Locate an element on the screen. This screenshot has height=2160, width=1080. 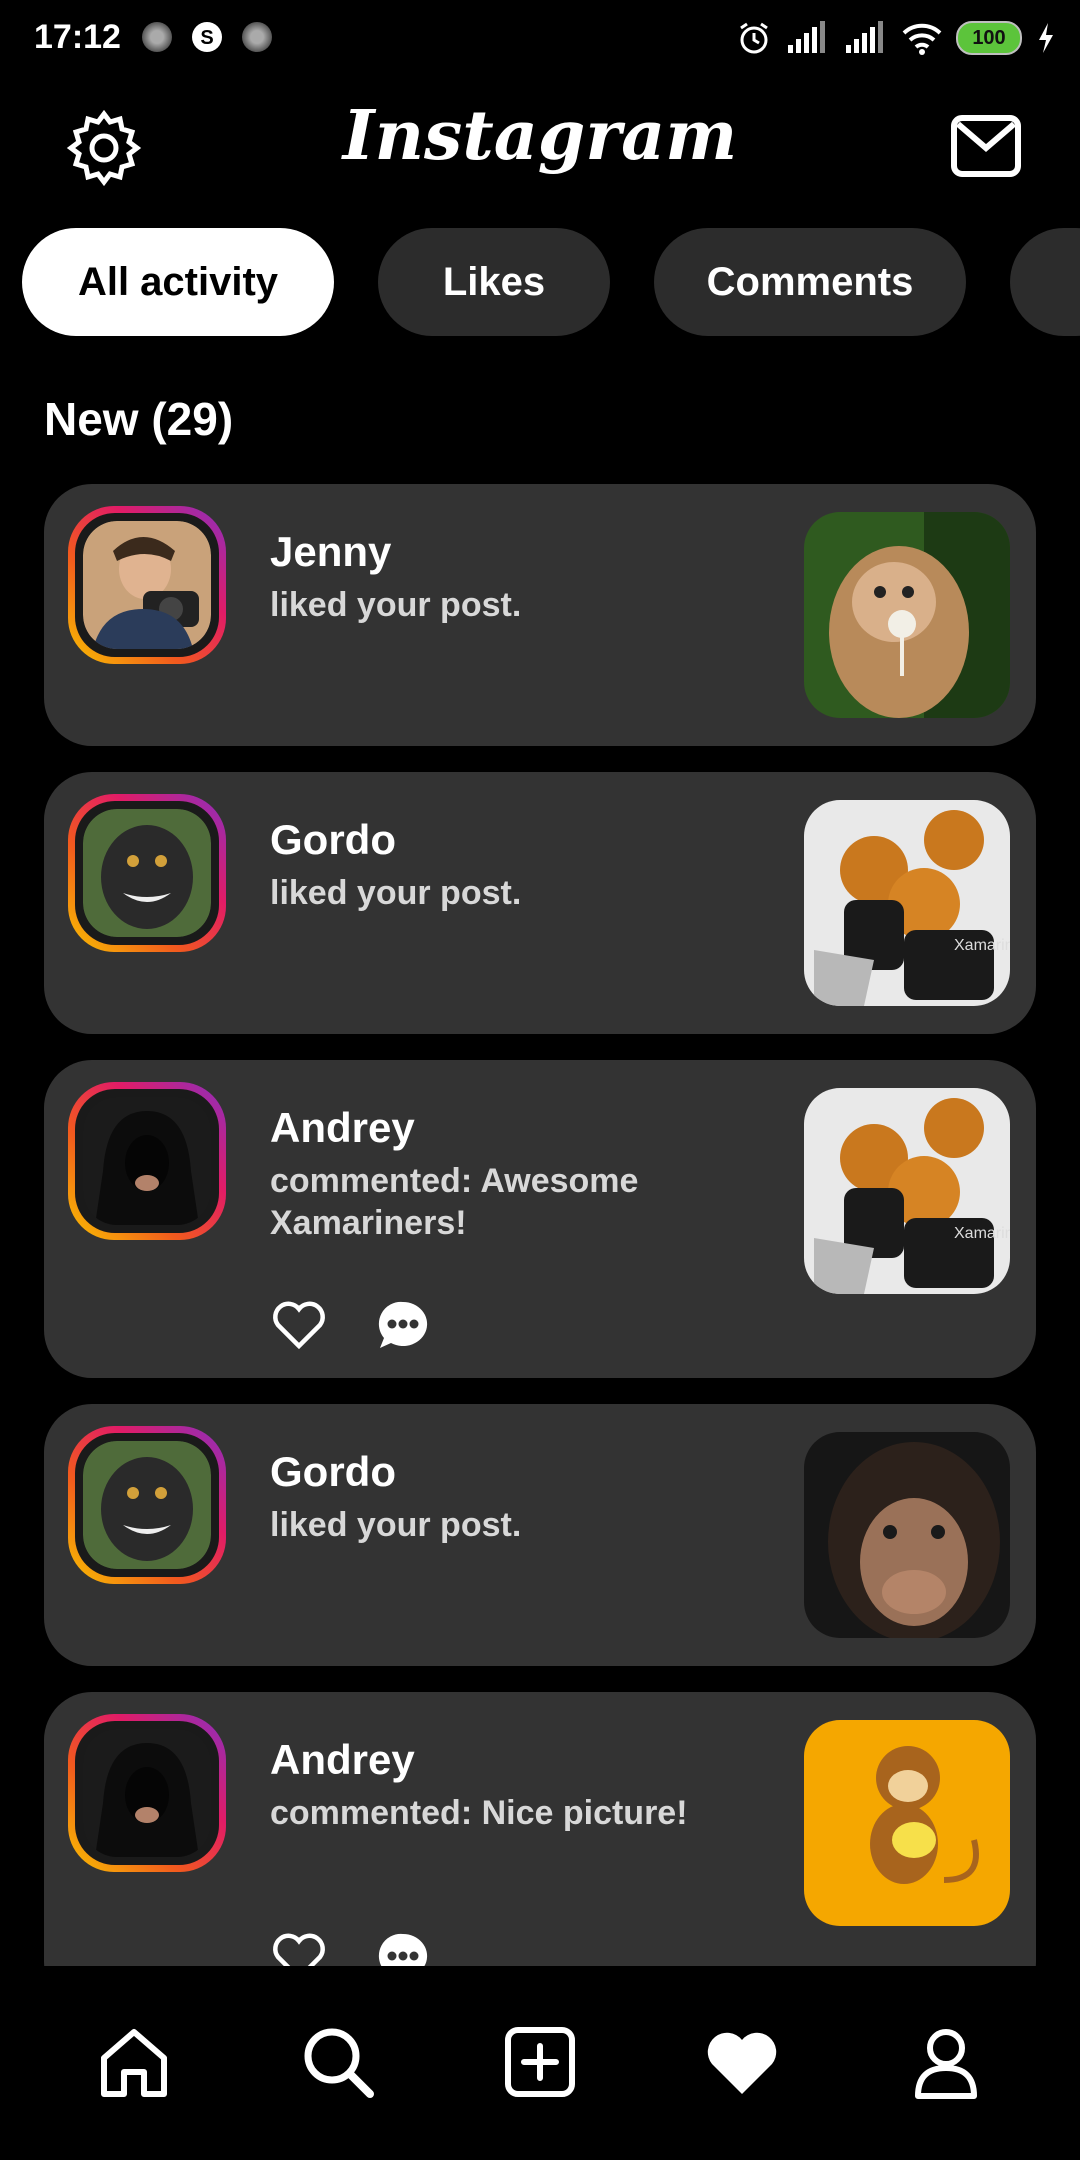
heart-icon is located at coordinates (299, 1325).